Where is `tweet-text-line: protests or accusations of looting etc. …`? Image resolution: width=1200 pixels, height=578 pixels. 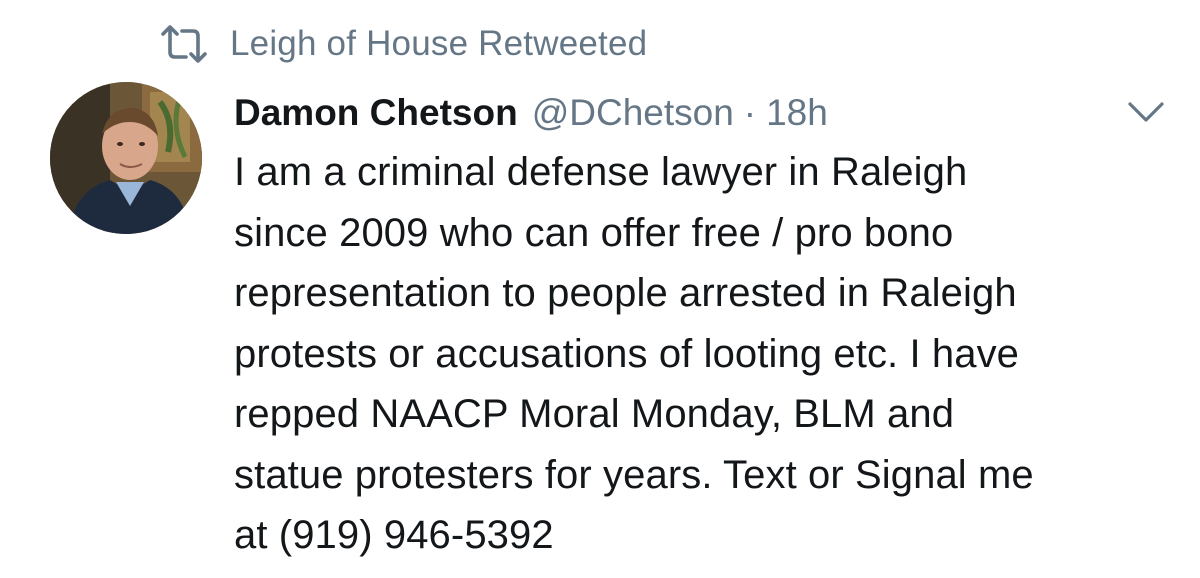
tweet-text-line: protests or accusations of looting etc. … is located at coordinates (627, 353).